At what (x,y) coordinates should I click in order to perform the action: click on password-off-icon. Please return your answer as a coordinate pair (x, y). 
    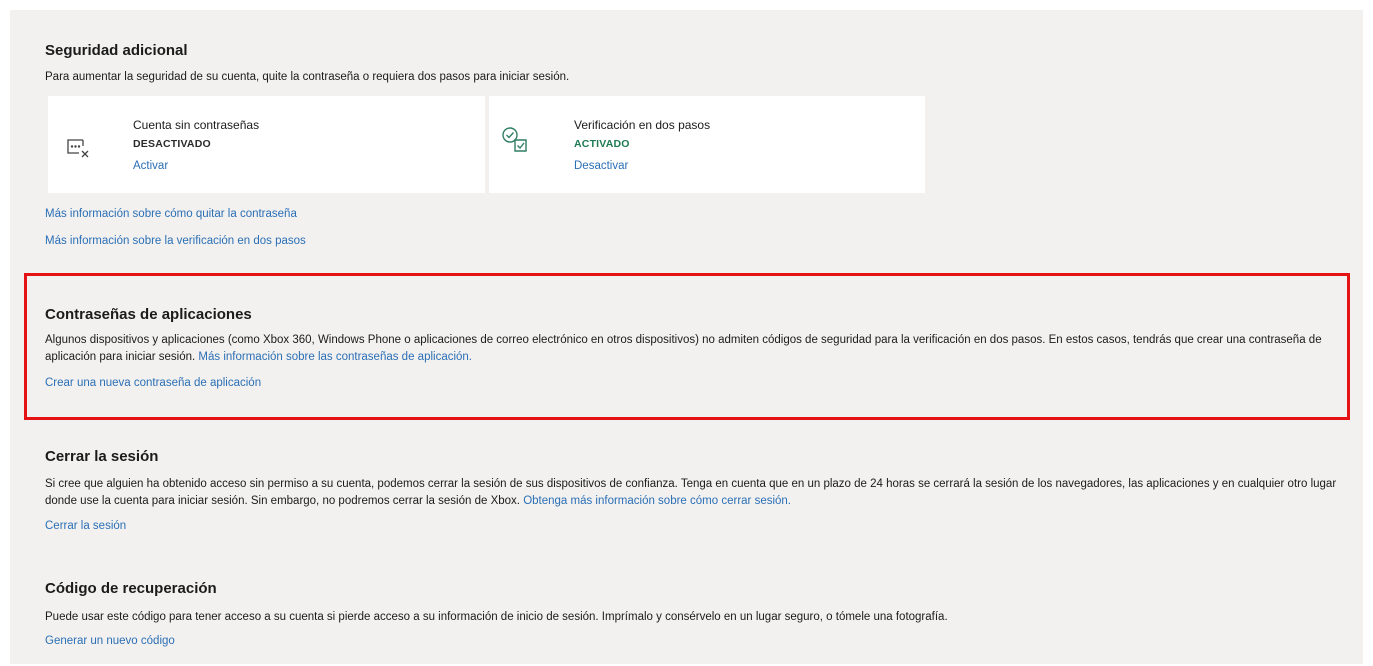
    Looking at the image, I should click on (79, 150).